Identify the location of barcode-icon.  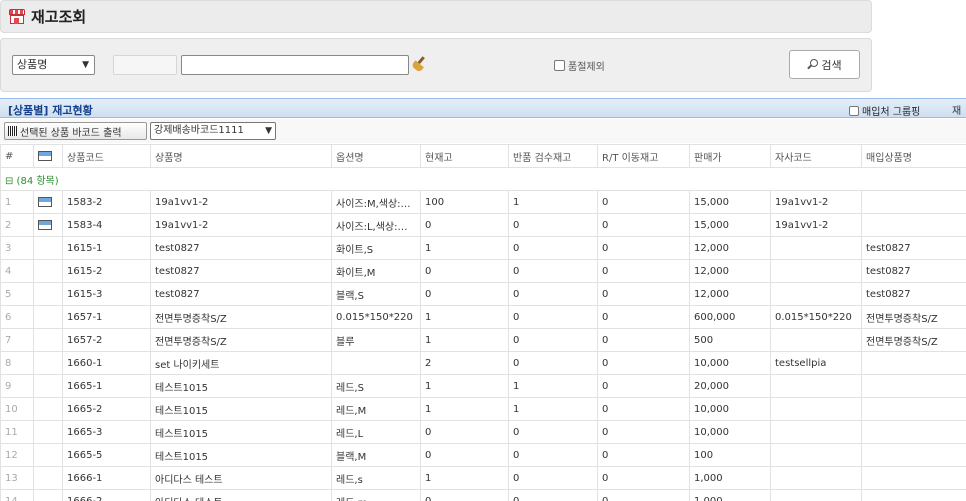
(13, 131).